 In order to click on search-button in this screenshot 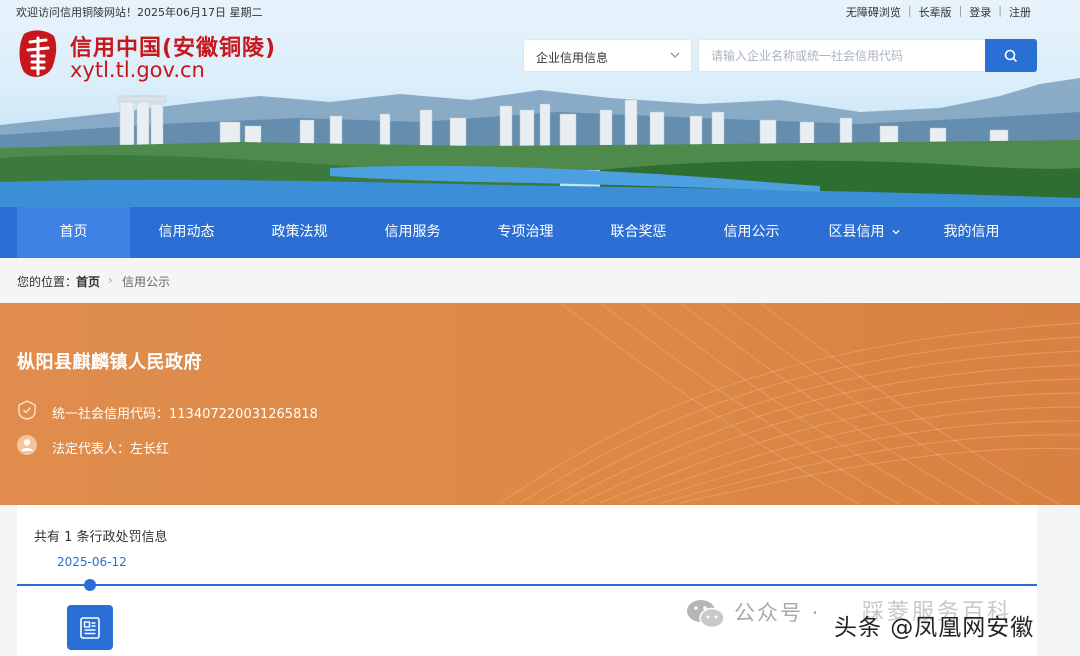, I will do `click(1011, 55)`.